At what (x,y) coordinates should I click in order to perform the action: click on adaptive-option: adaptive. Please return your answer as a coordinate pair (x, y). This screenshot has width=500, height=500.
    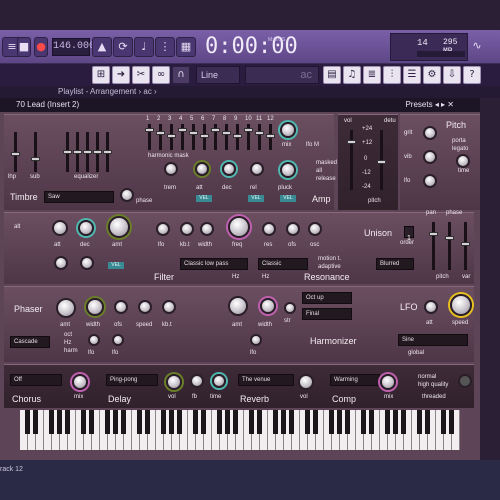
    Looking at the image, I should click on (329, 267).